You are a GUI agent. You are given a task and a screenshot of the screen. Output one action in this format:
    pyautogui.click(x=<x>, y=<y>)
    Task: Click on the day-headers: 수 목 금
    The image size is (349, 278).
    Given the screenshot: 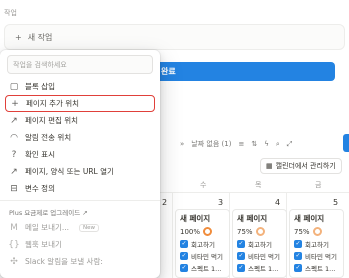 What is the action you would take?
    pyautogui.click(x=252, y=186)
    